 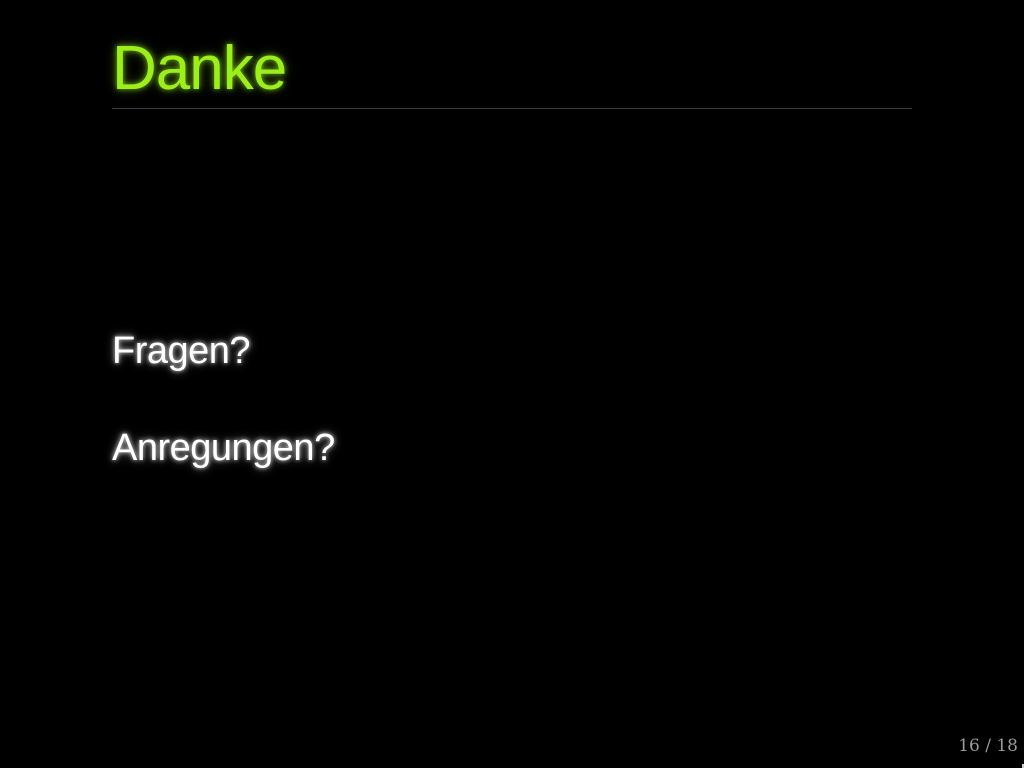 I want to click on slide-body: Fragen? Anregungen?, so click(x=223, y=423).